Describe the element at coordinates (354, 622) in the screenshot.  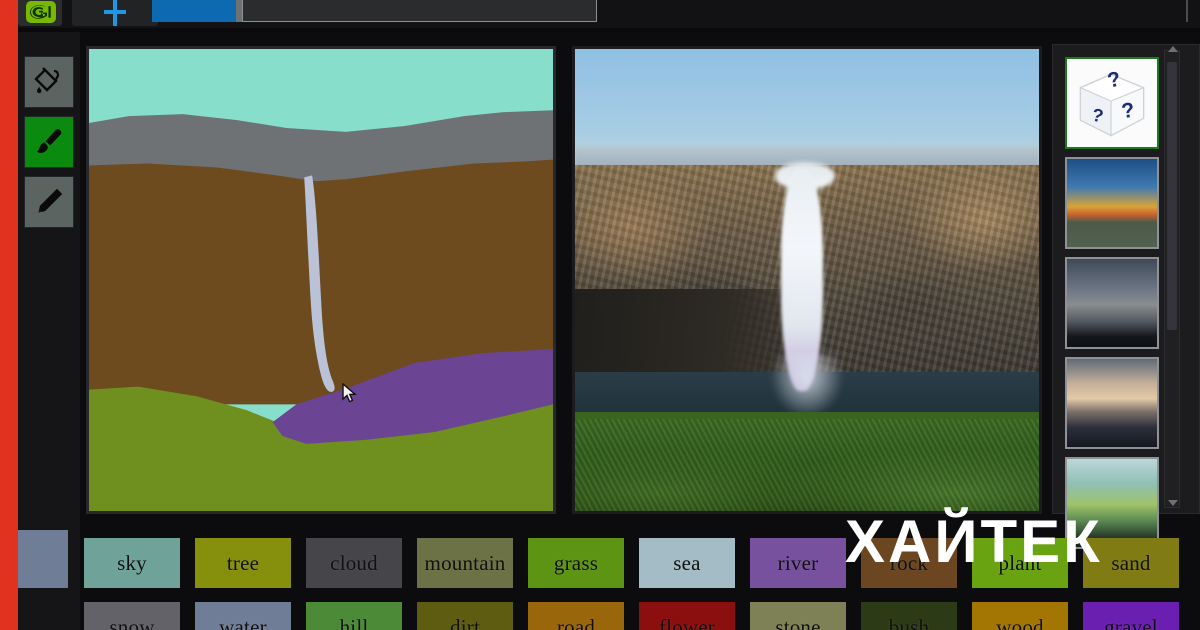
I see `palette-swatch-label: hill` at that location.